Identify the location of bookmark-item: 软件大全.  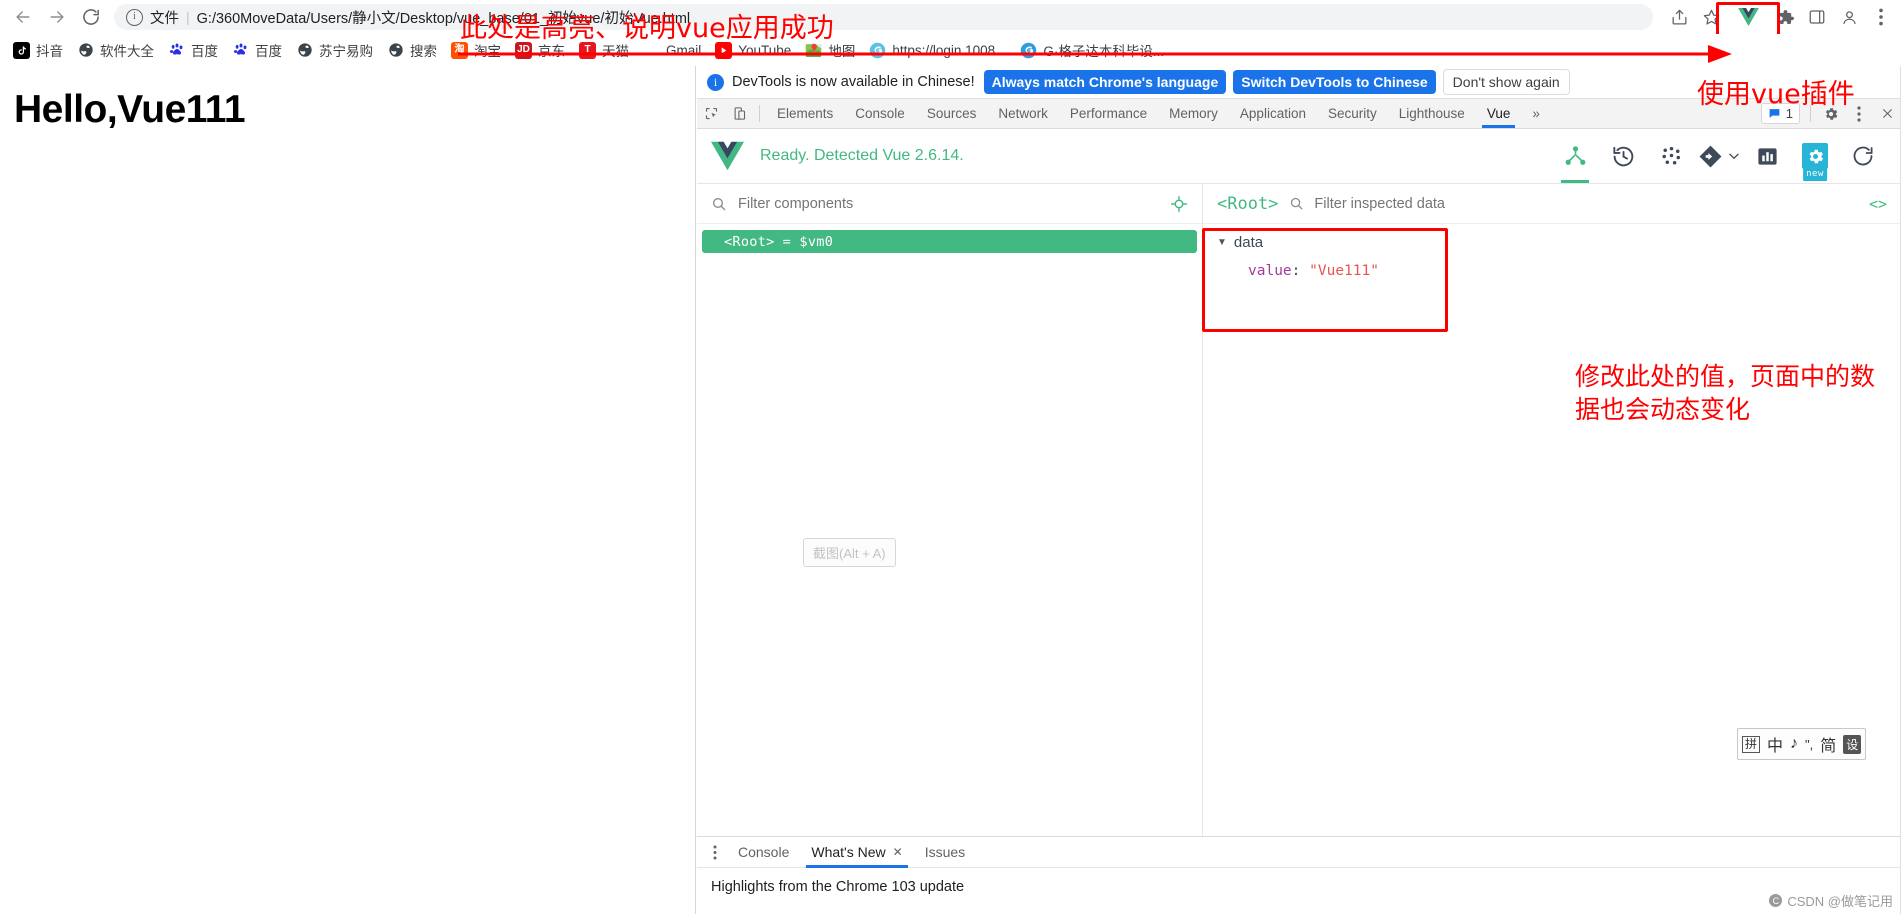
(115, 50).